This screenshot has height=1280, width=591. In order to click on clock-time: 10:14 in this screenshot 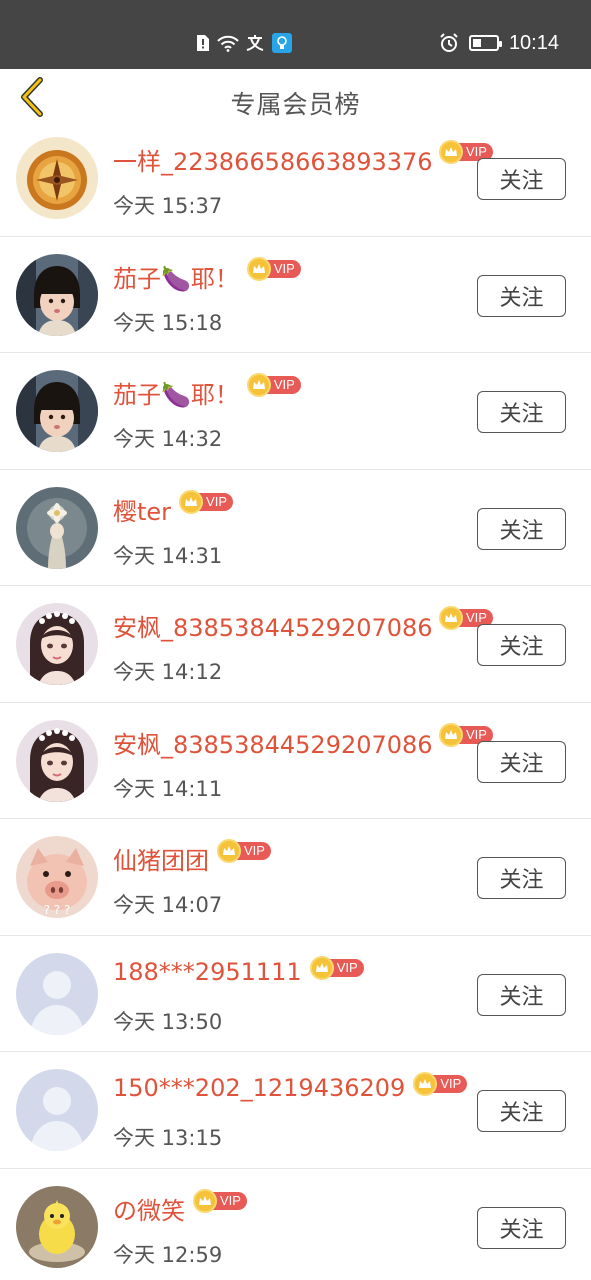, I will do `click(533, 42)`.